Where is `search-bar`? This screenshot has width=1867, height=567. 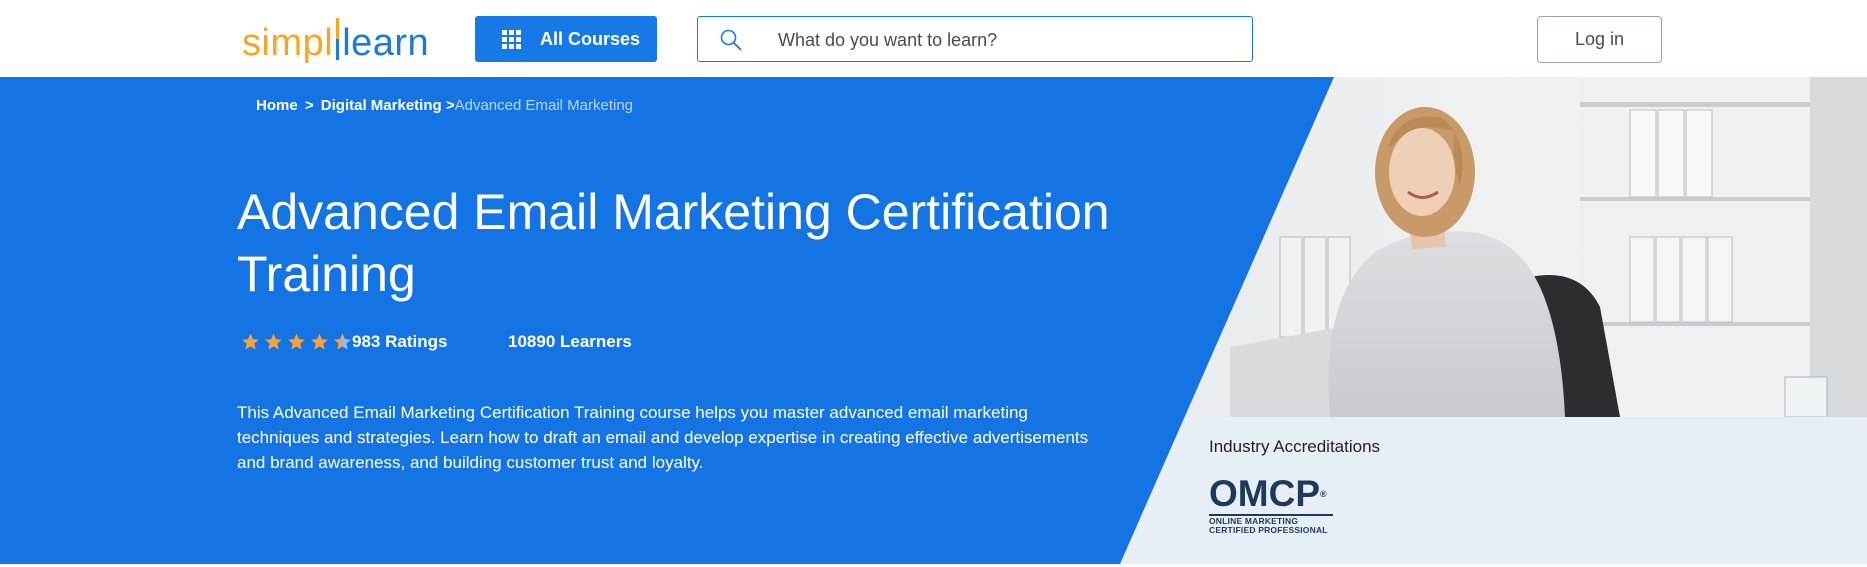
search-bar is located at coordinates (975, 39).